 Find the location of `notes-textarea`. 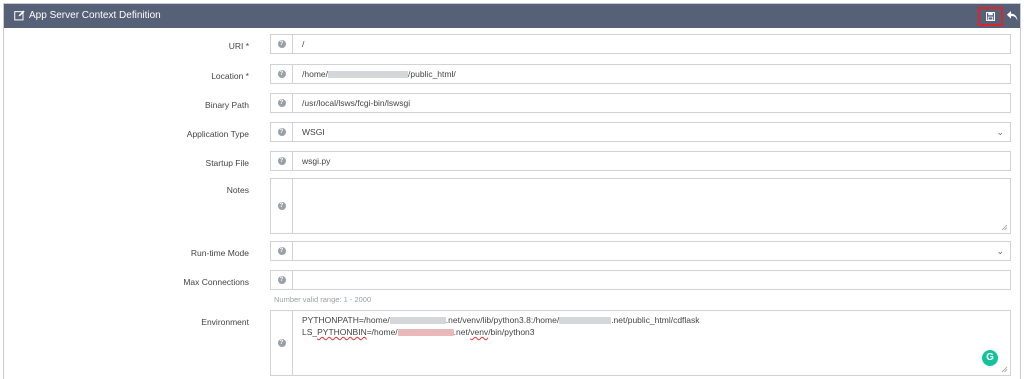

notes-textarea is located at coordinates (651, 206).